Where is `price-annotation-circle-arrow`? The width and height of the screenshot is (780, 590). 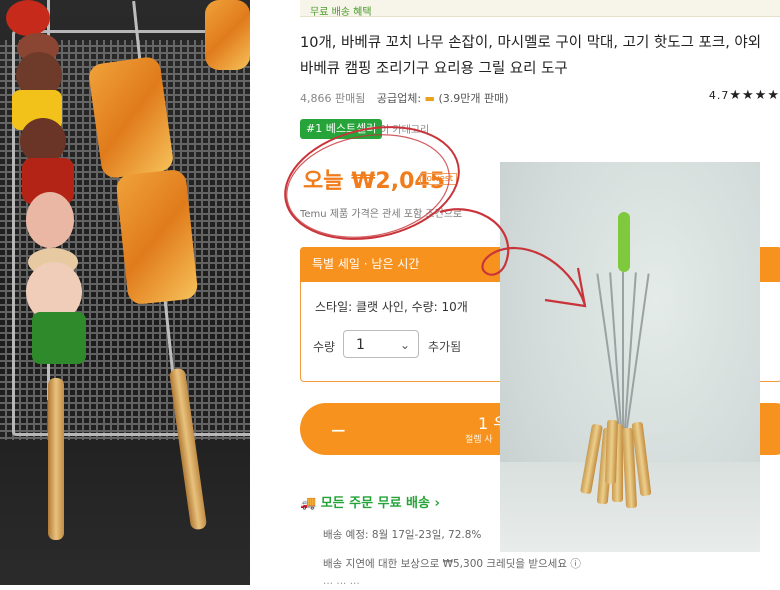 price-annotation-circle-arrow is located at coordinates (435, 217).